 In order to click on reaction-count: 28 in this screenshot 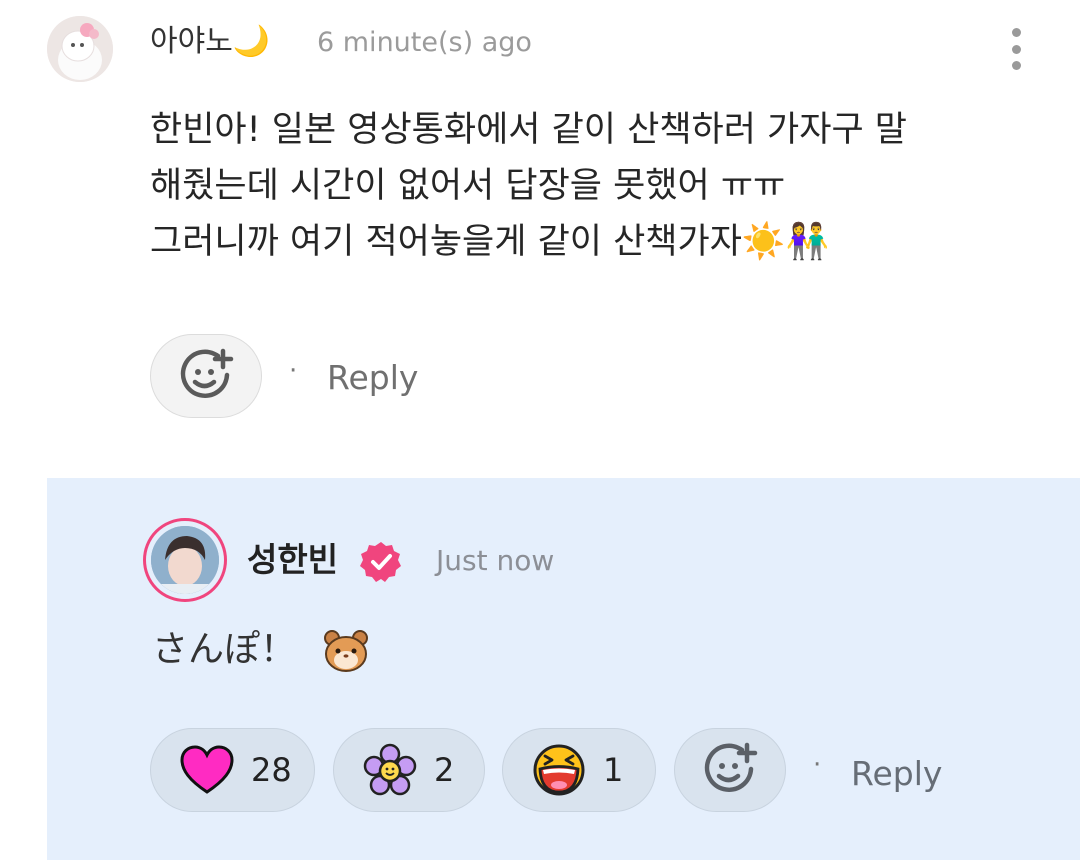, I will do `click(271, 770)`.